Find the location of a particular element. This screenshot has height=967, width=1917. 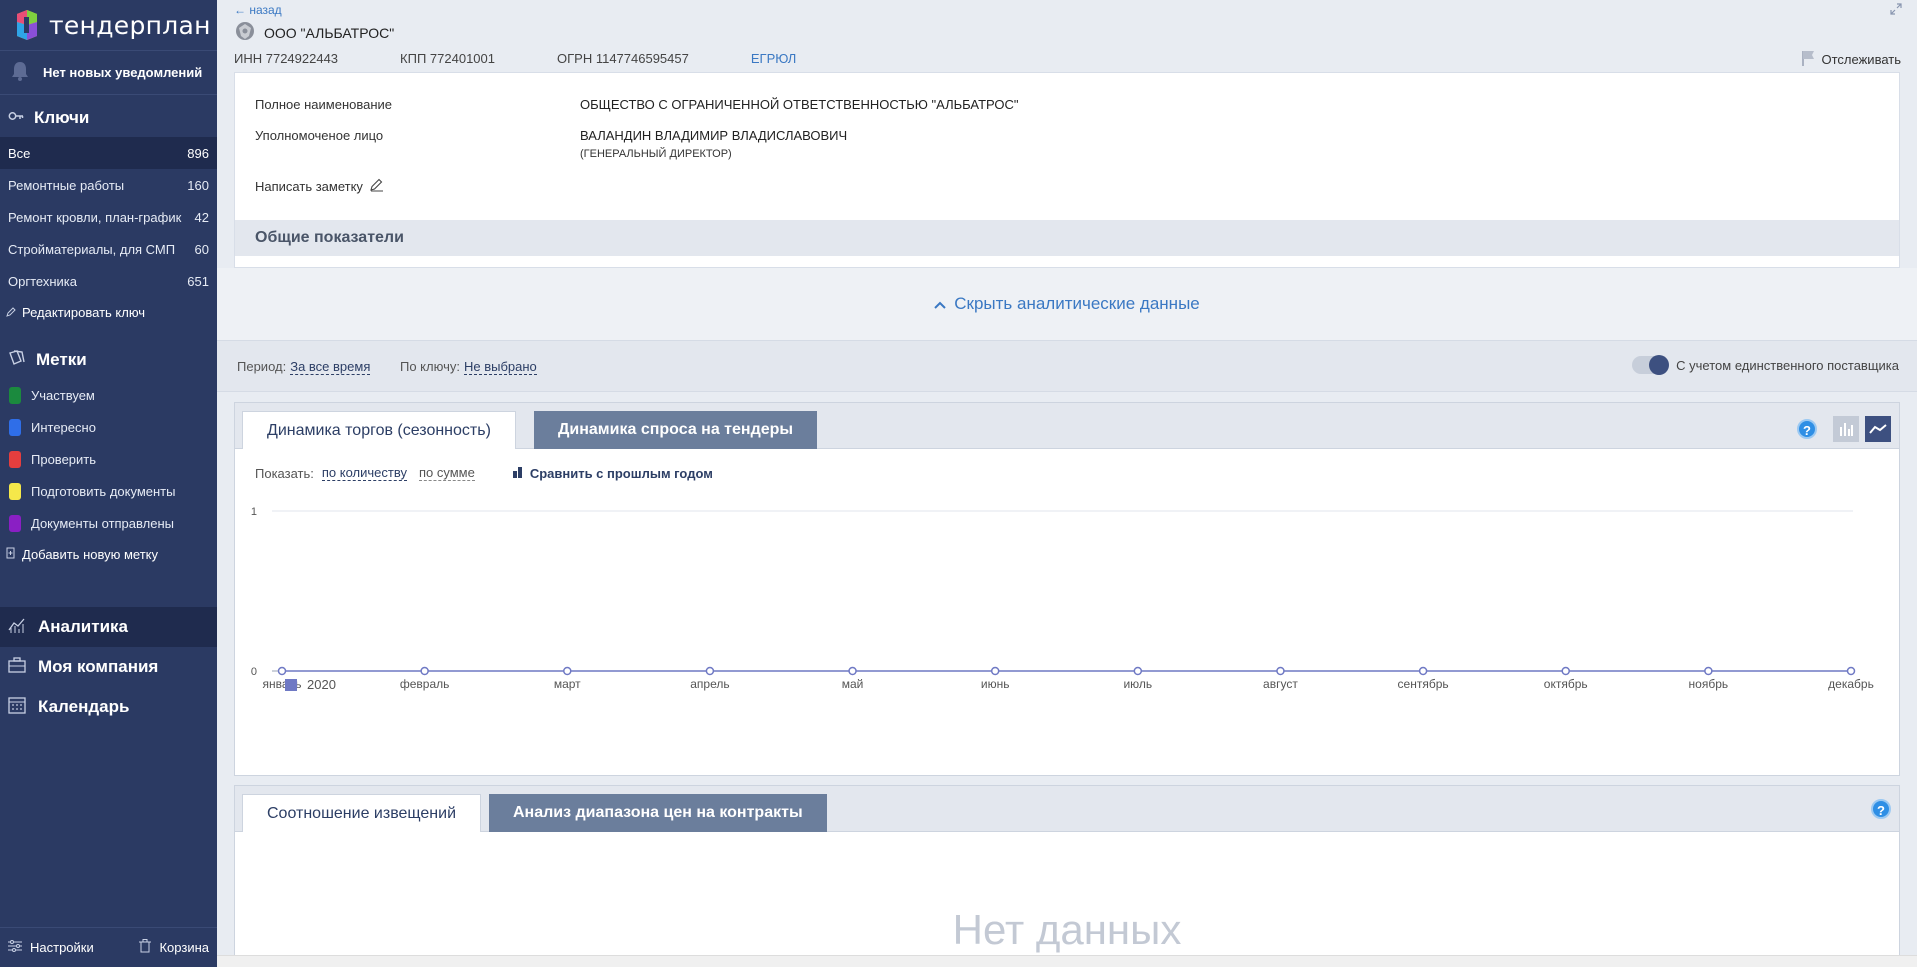

tag-item-check: Проверить is located at coordinates (108, 459).